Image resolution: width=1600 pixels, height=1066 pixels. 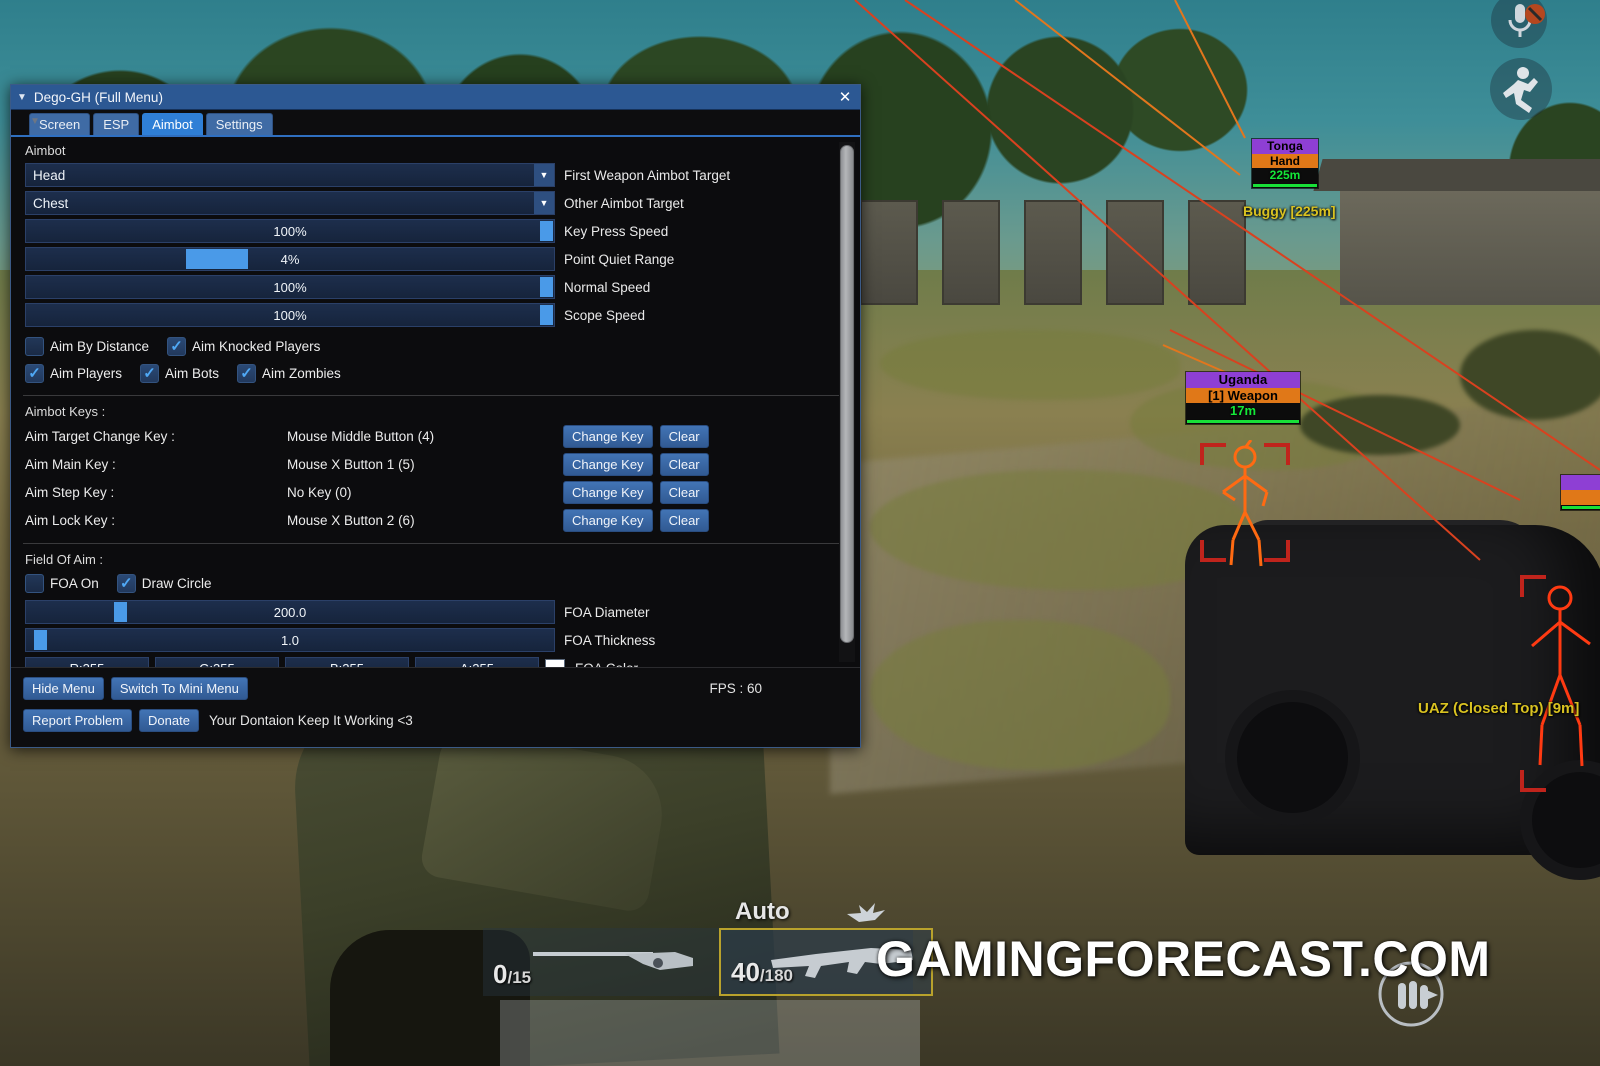 What do you see at coordinates (435, 582) in the screenshot?
I see `foa-checkbox-row: FOA On ✓ Draw Circle` at bounding box center [435, 582].